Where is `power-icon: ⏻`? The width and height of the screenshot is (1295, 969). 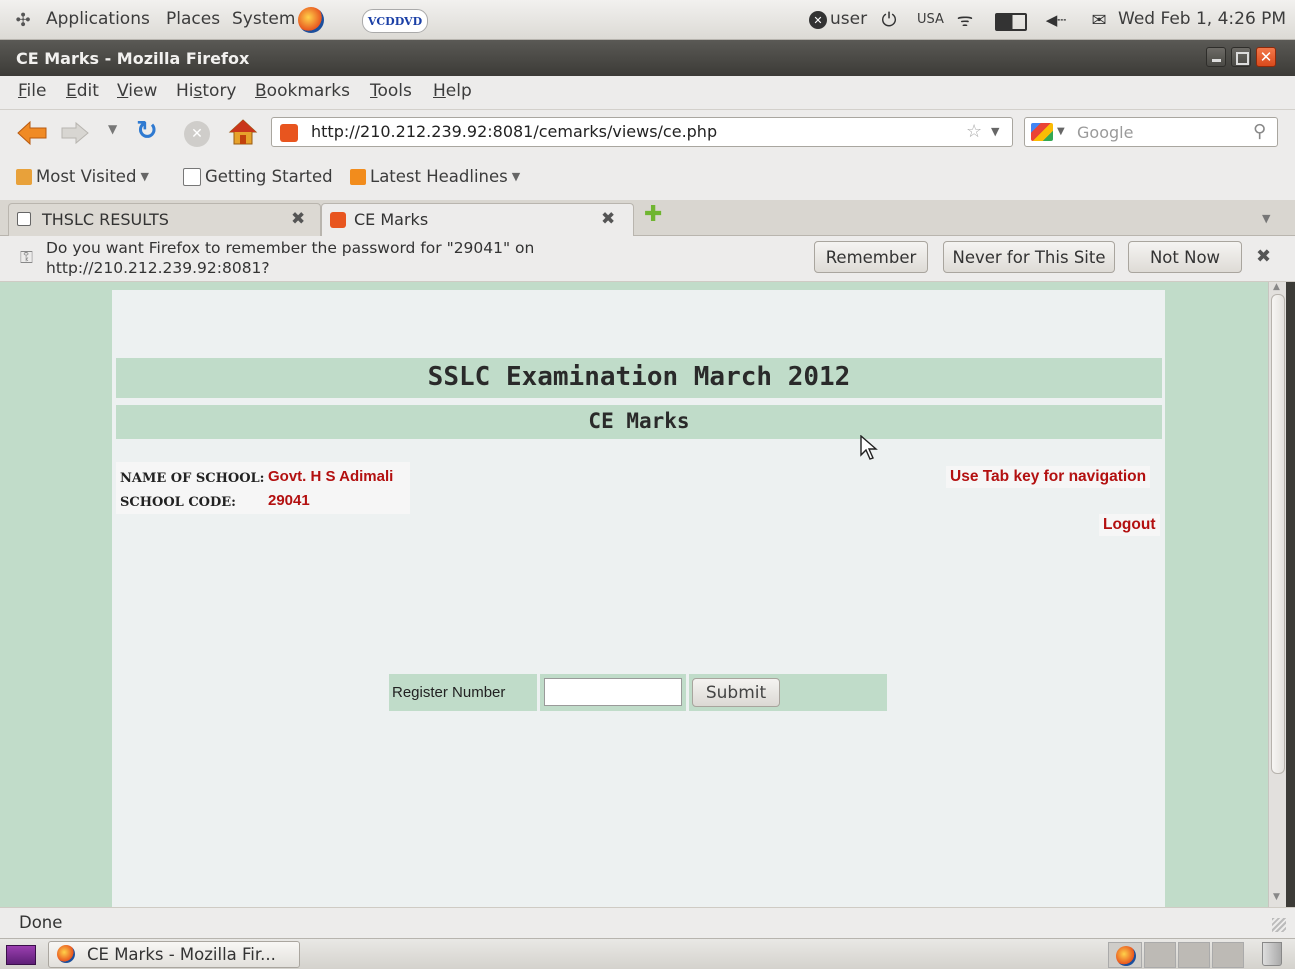
power-icon: ⏻ is located at coordinates (889, 20).